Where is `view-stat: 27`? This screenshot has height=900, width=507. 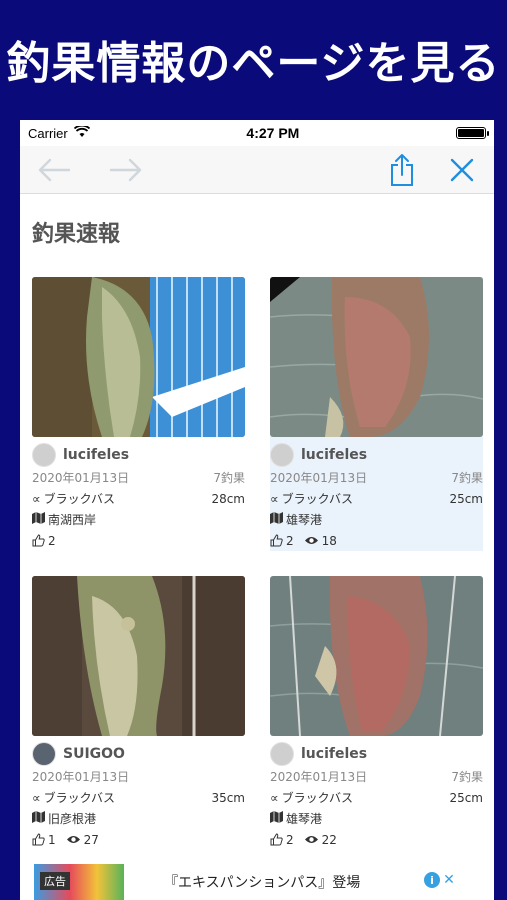
view-stat: 27 is located at coordinates (82, 840).